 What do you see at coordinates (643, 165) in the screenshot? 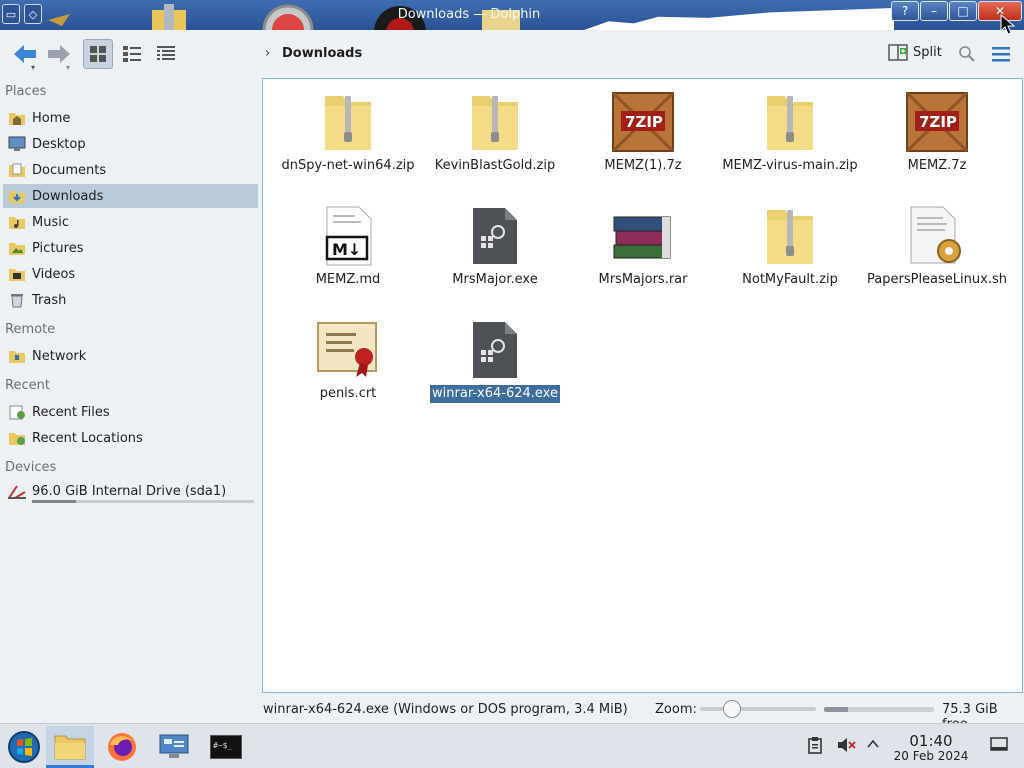
I see `file-name: MEMZ(1).7z` at bounding box center [643, 165].